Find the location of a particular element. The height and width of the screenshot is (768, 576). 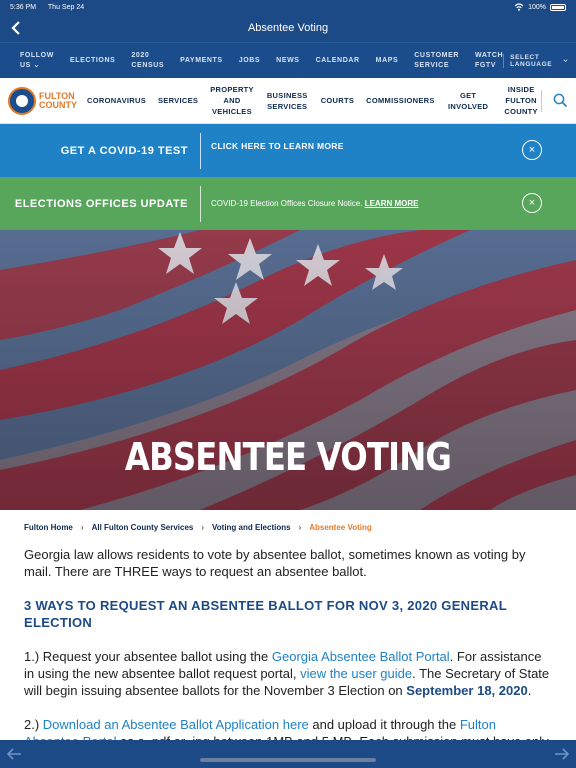

search-button is located at coordinates (554, 100).